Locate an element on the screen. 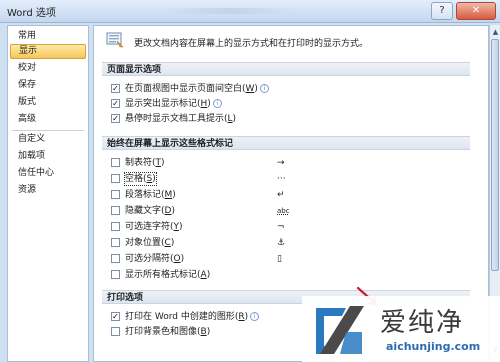  sidebar-item-proofing: 校对 is located at coordinates (48, 68).